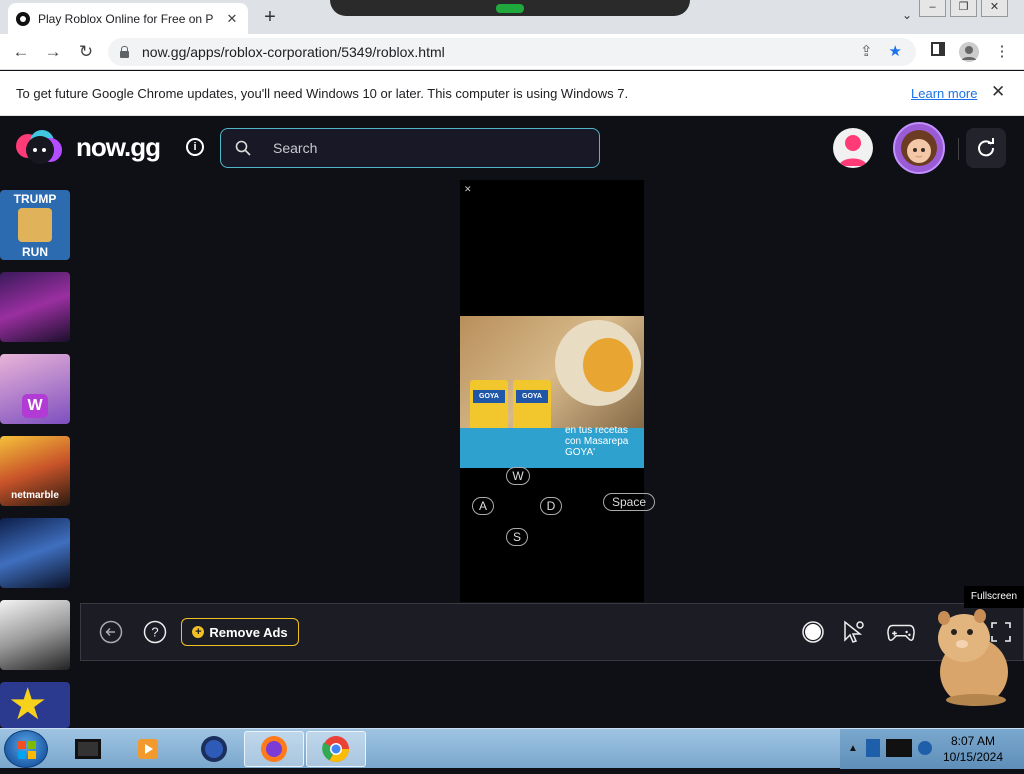 This screenshot has height=774, width=1024. I want to click on tray-app-icon, so click(873, 748).